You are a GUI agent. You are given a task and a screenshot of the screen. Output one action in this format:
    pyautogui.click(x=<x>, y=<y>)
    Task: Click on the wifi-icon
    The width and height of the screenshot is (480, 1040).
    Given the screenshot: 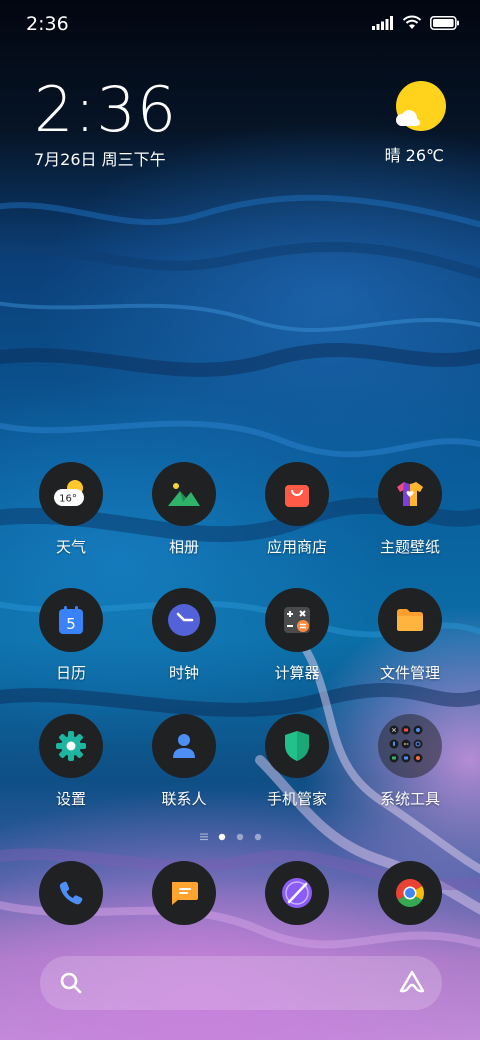 What is the action you would take?
    pyautogui.click(x=412, y=22)
    